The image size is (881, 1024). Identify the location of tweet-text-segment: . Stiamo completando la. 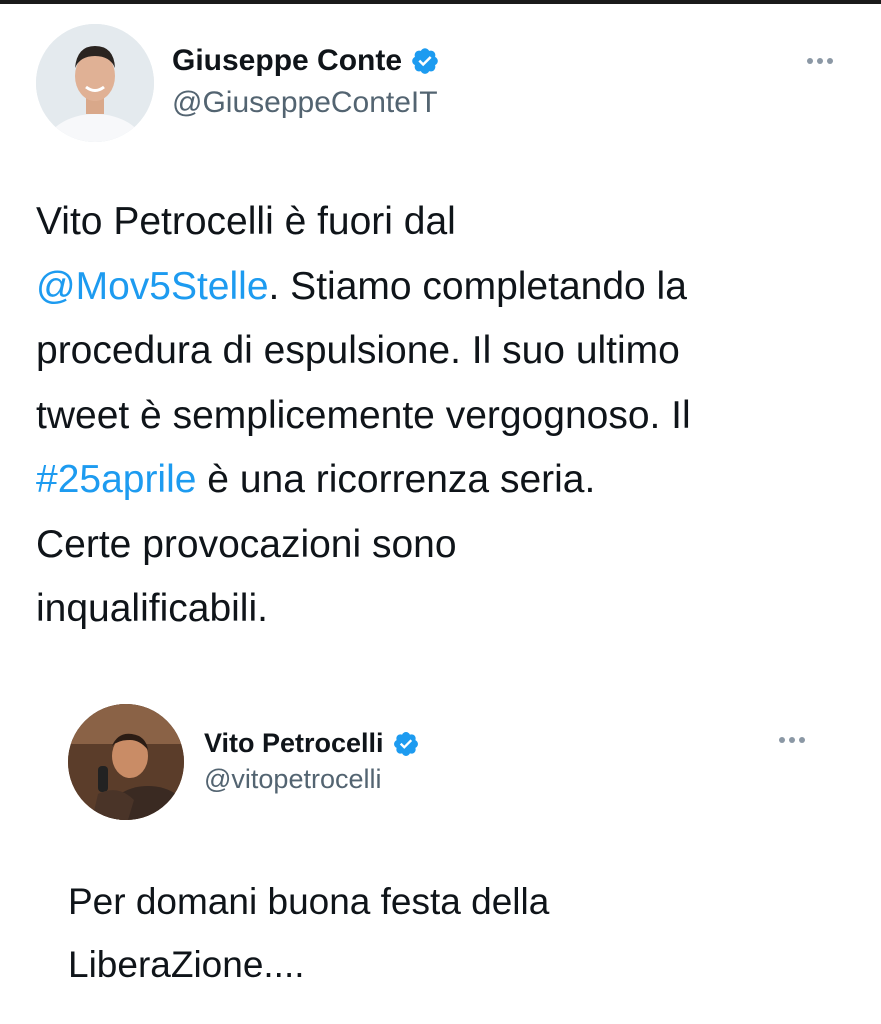
(477, 286).